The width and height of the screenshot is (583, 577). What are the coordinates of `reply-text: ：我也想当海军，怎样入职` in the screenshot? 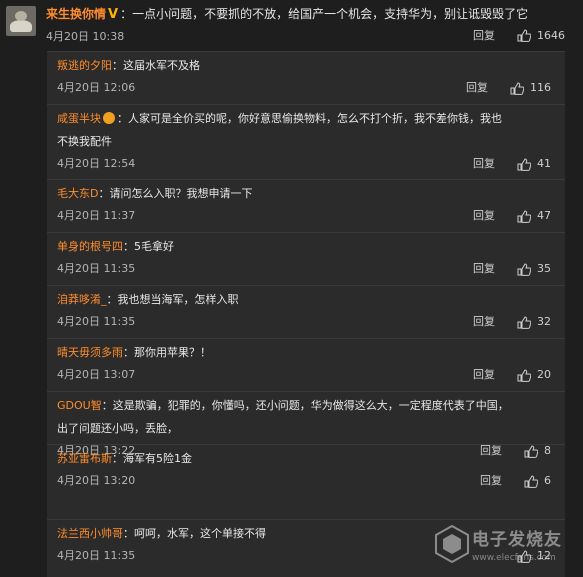 It's located at (172, 299).